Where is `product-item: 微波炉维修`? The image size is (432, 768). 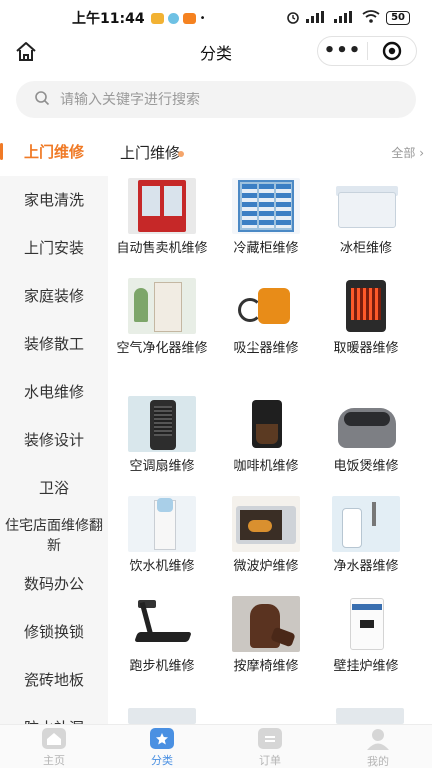 product-item: 微波炉维修 is located at coordinates (266, 546).